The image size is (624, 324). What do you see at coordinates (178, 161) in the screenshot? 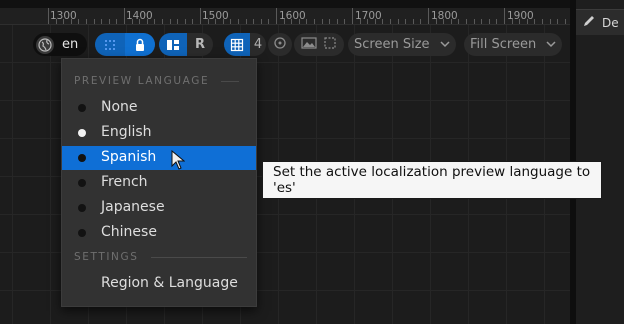
I see `mouse-cursor-icon` at bounding box center [178, 161].